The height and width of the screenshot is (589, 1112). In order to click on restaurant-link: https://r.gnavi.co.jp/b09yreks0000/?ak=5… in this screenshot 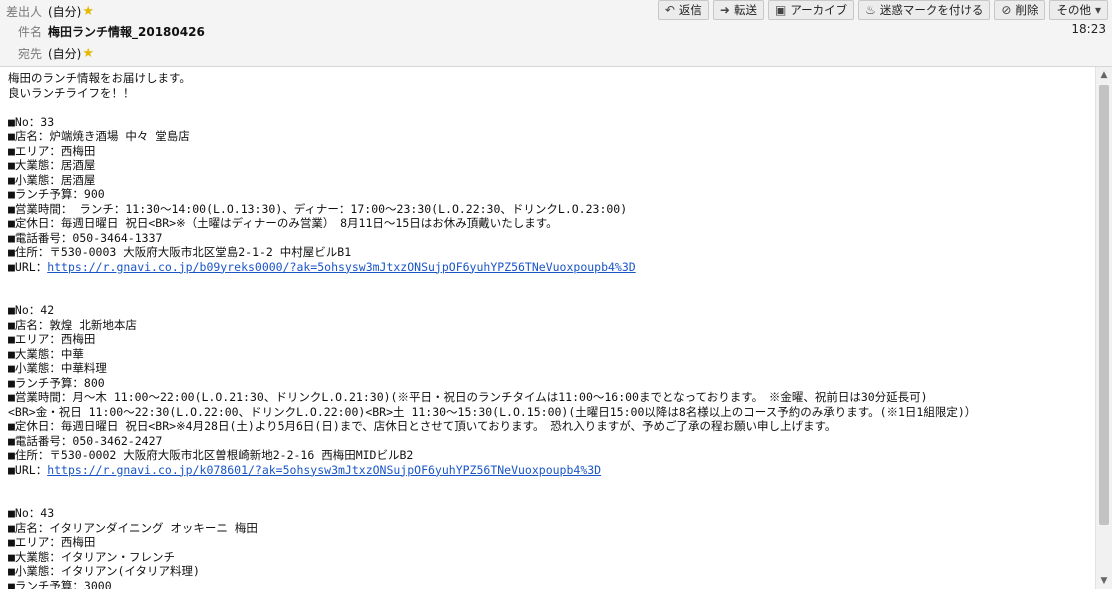, I will do `click(341, 267)`.